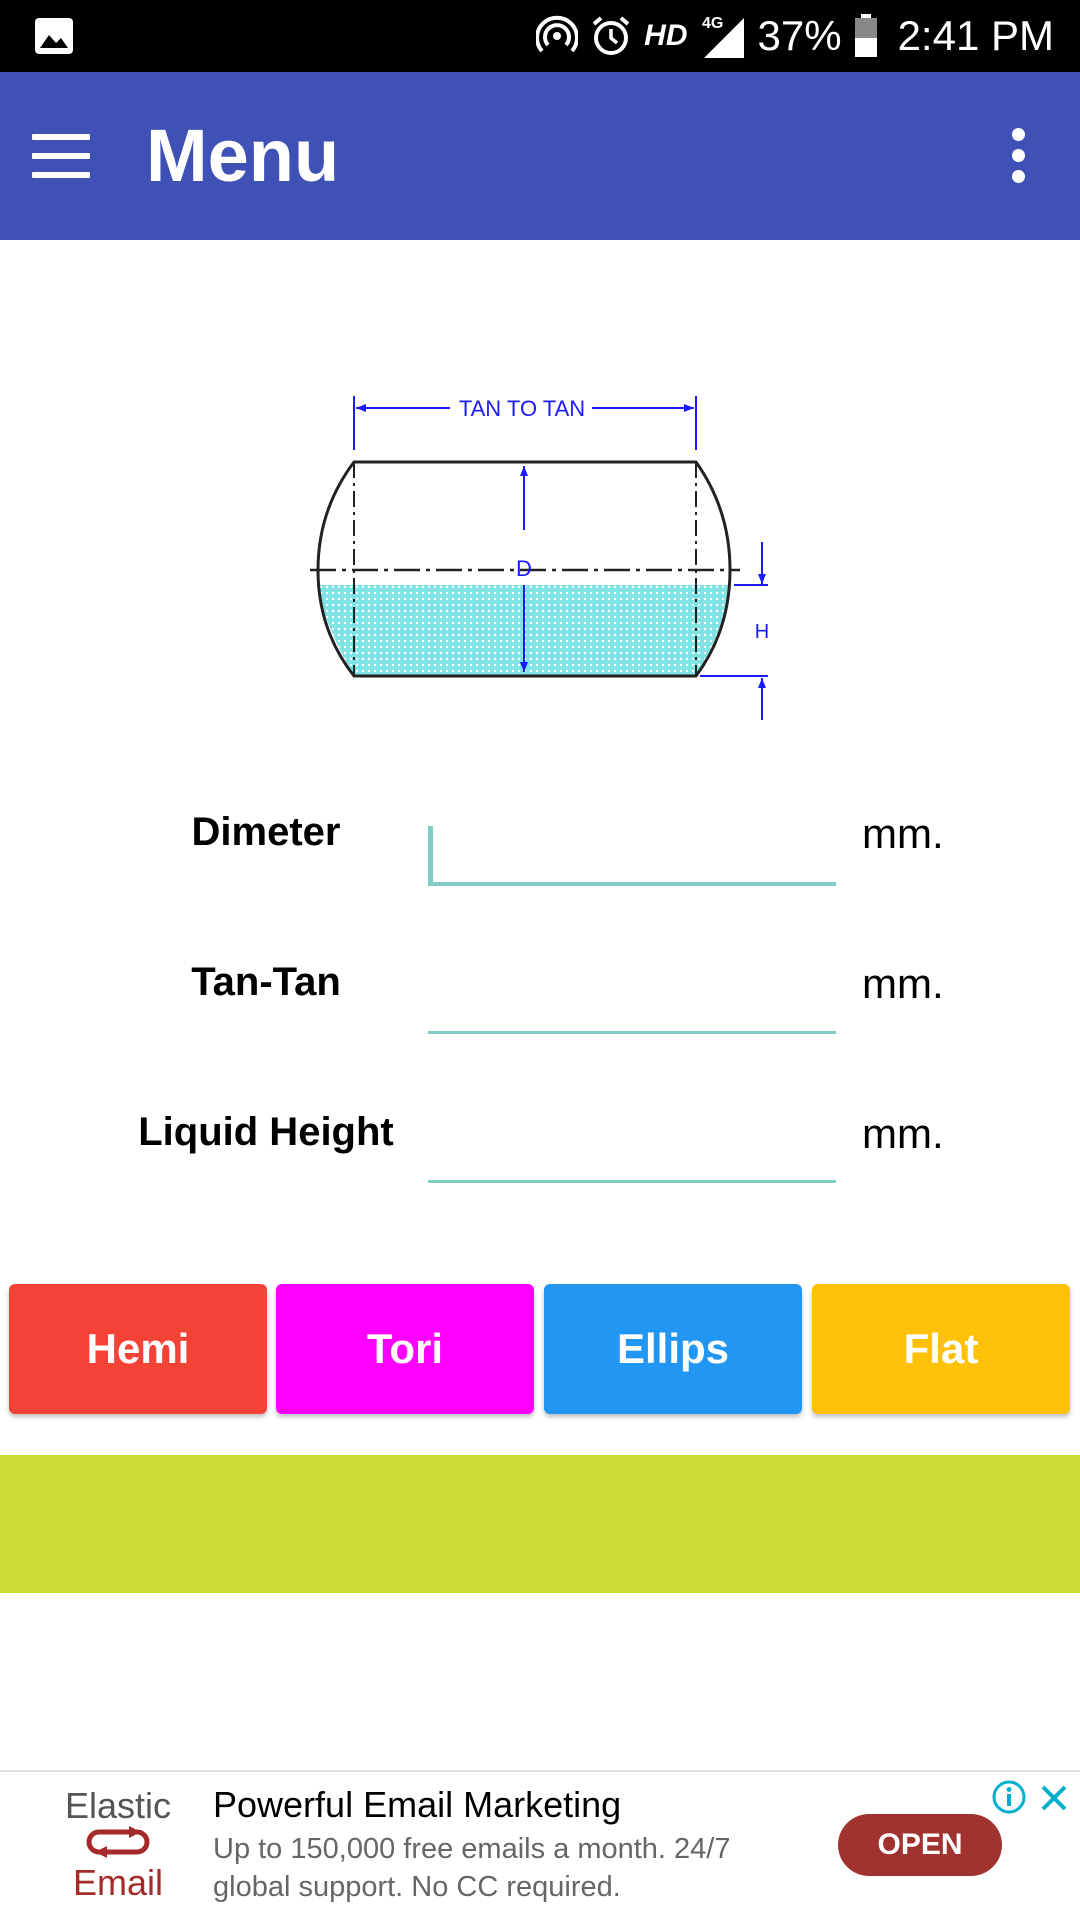  What do you see at coordinates (539, 558) in the screenshot?
I see `tank-diagram: TAN TO TAN D H` at bounding box center [539, 558].